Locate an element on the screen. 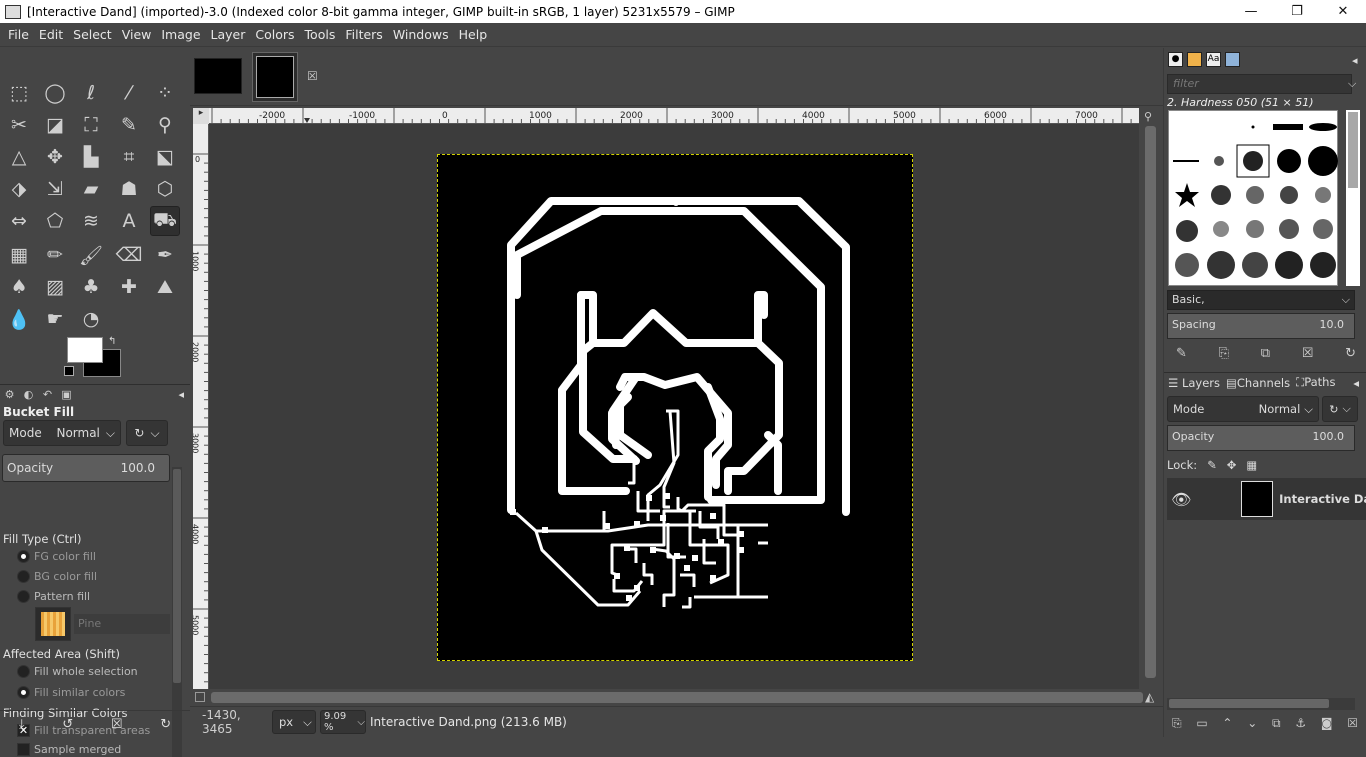  opacity-slider: Opacity 100.0 is located at coordinates (86, 468).